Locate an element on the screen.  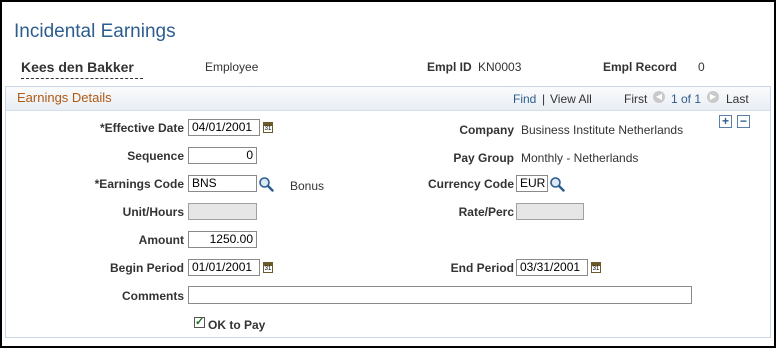
rate-perc-label: Rate/Perc is located at coordinates (486, 212).